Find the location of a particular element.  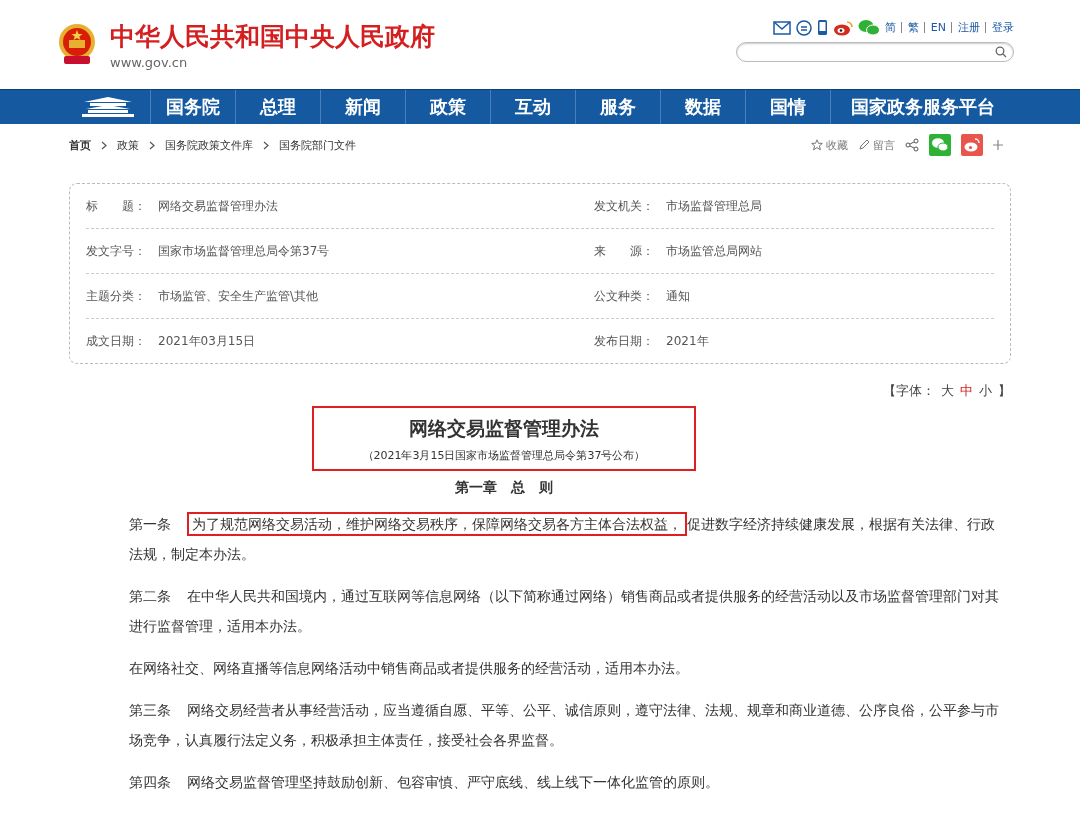

star-icon is located at coordinates (817, 145).